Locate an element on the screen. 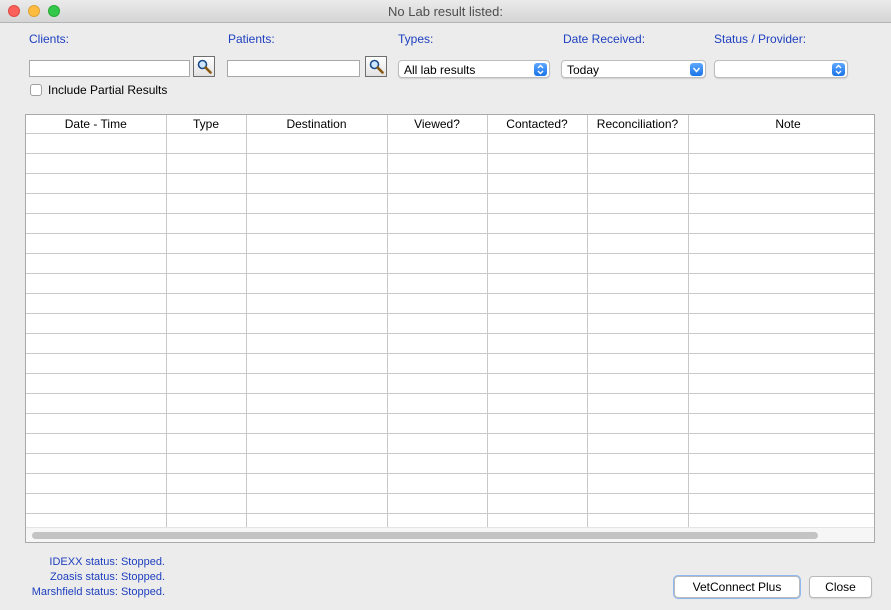 The height and width of the screenshot is (610, 891). scrollbar-thumb is located at coordinates (425, 535).